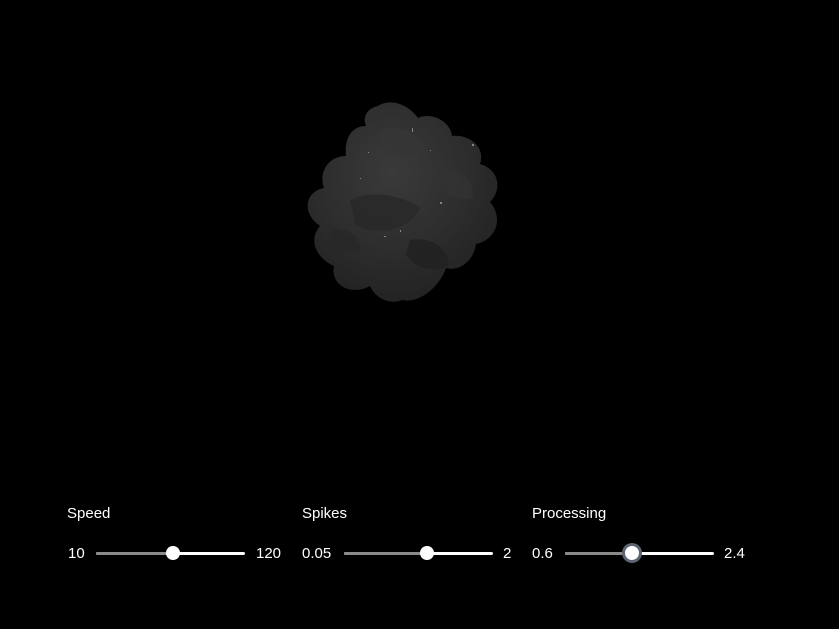 The height and width of the screenshot is (629, 839). I want to click on processing-max-label: 2.4, so click(734, 553).